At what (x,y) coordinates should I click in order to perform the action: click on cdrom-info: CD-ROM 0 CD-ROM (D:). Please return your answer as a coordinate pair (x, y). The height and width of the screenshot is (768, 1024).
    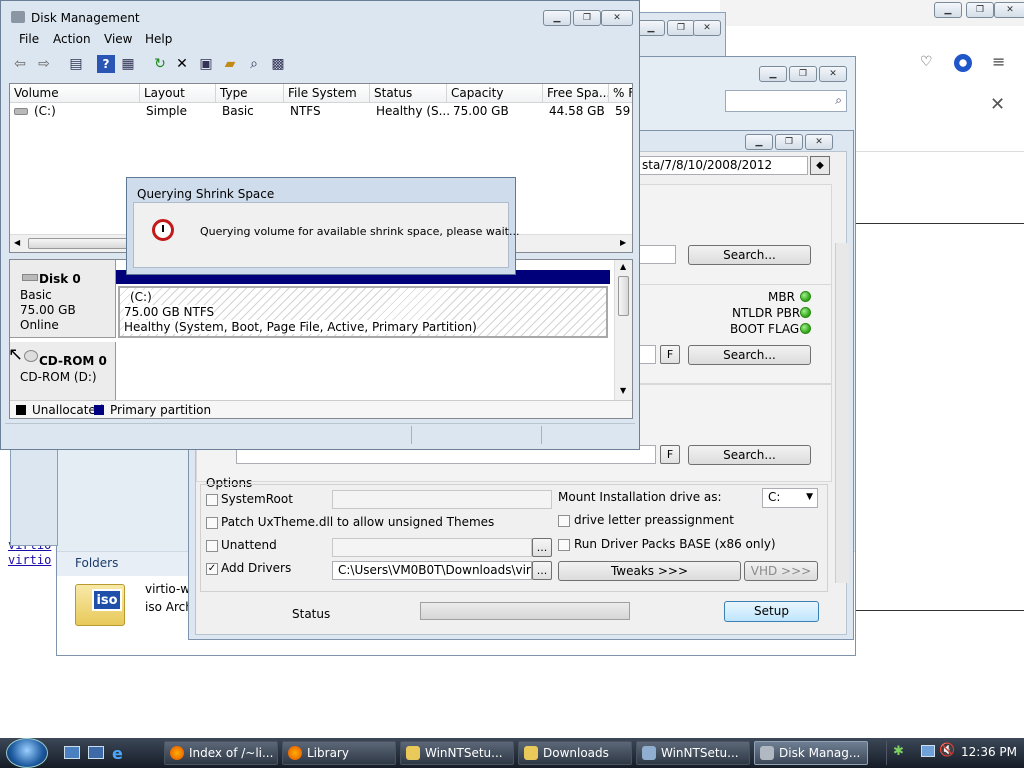
    Looking at the image, I should click on (63, 371).